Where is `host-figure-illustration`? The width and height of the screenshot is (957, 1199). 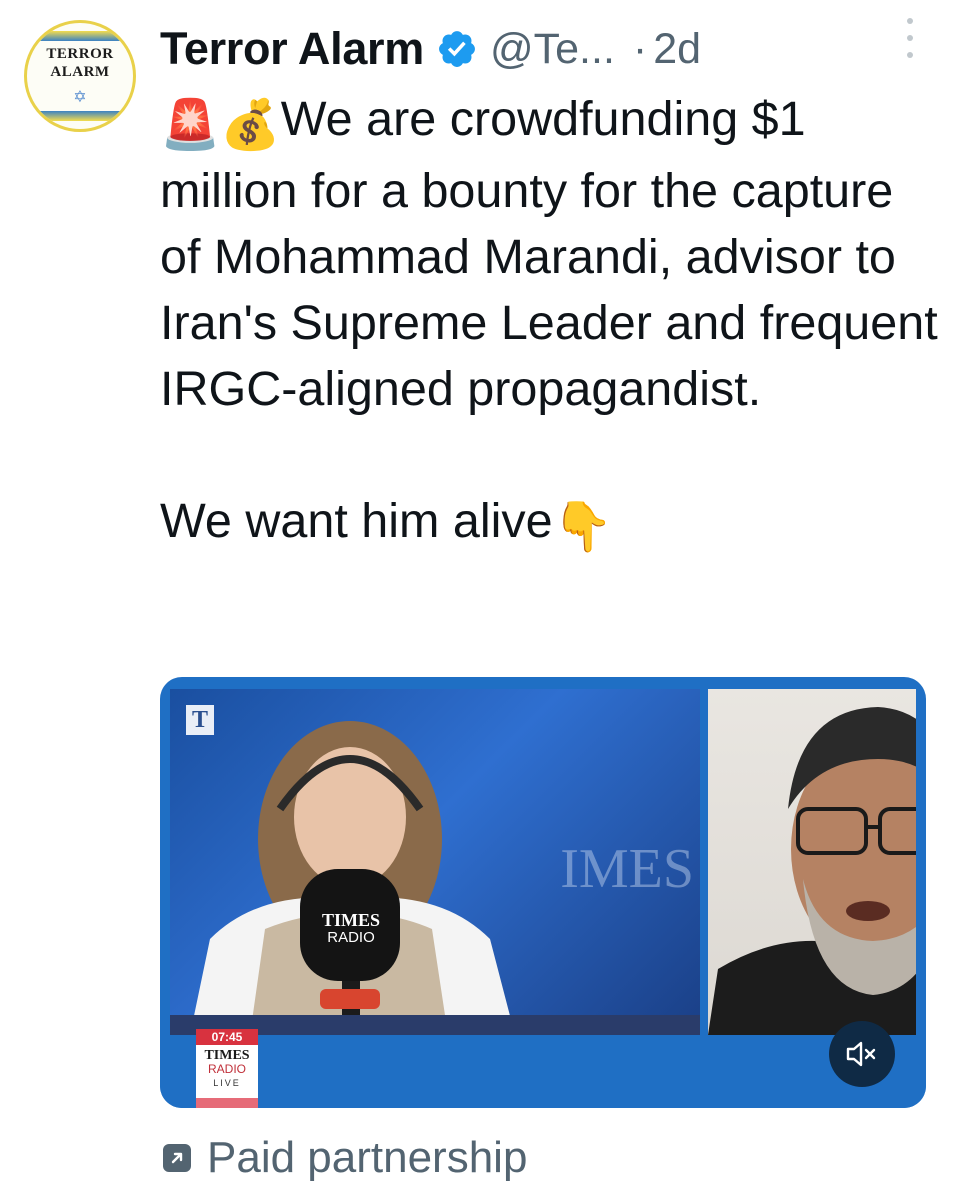
host-figure-illustration is located at coordinates (435, 878).